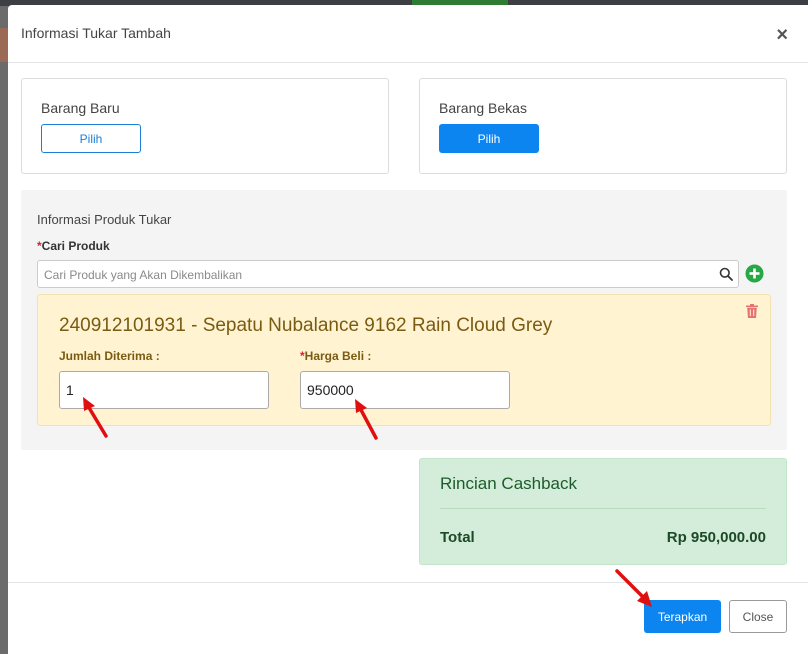 The height and width of the screenshot is (654, 808). Describe the element at coordinates (408, 618) in the screenshot. I see `modal-footer: Terapkan Close` at that location.